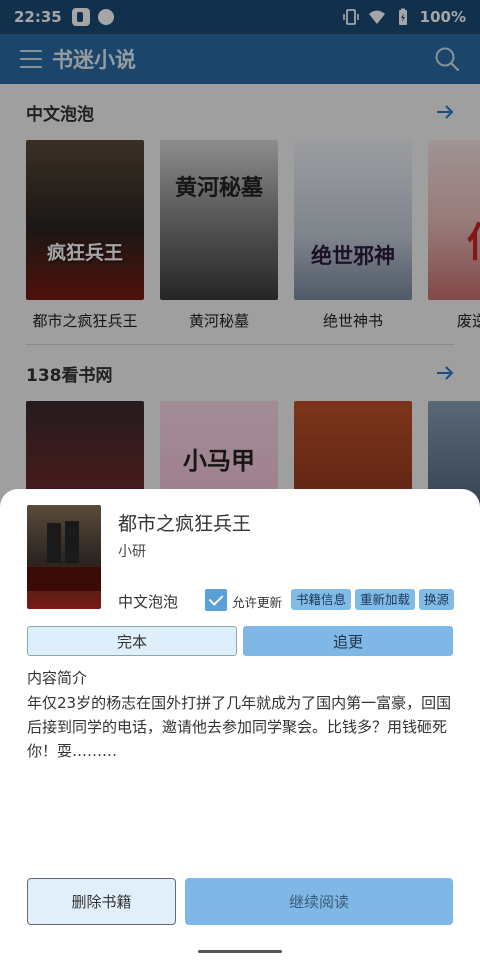 Image resolution: width=480 pixels, height=960 pixels. I want to click on change-source-chip: 换源, so click(437, 599).